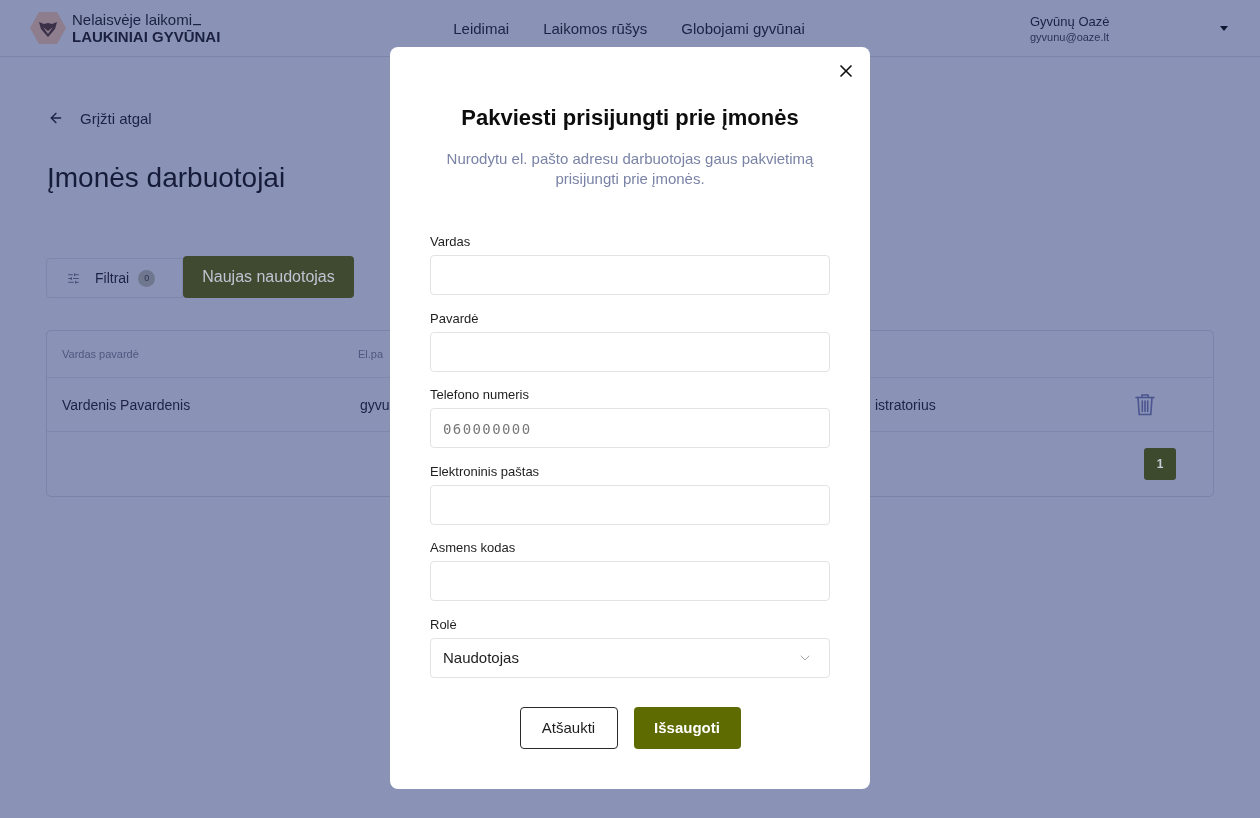 This screenshot has height=818, width=1260. Describe the element at coordinates (630, 169) in the screenshot. I see `dialog-subtitle: Nurodytu el. pašto adresu darbuotojas gaus pakvietimą prisijungti prie įmonės.` at that location.